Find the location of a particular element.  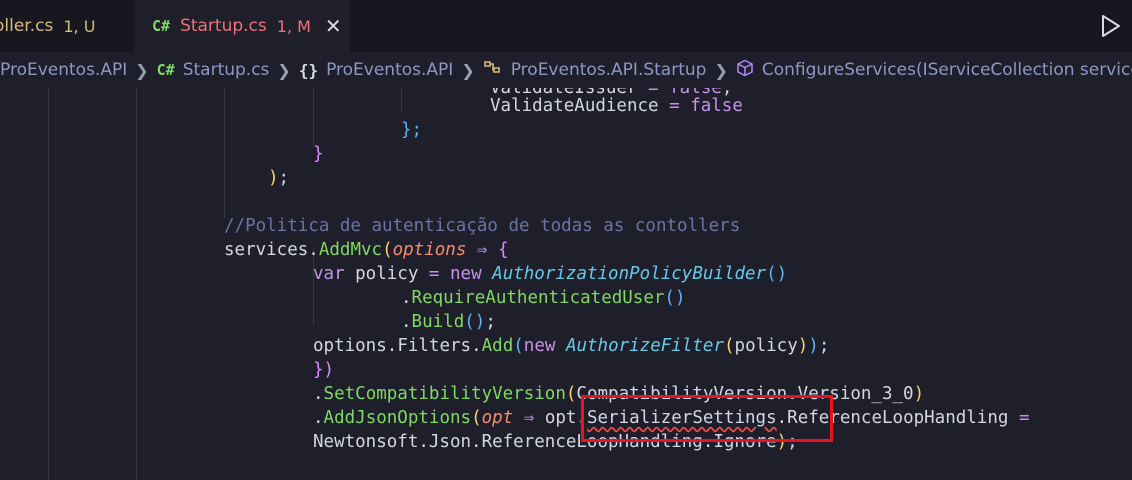

code-line: .Build(); is located at coordinates (448, 322).